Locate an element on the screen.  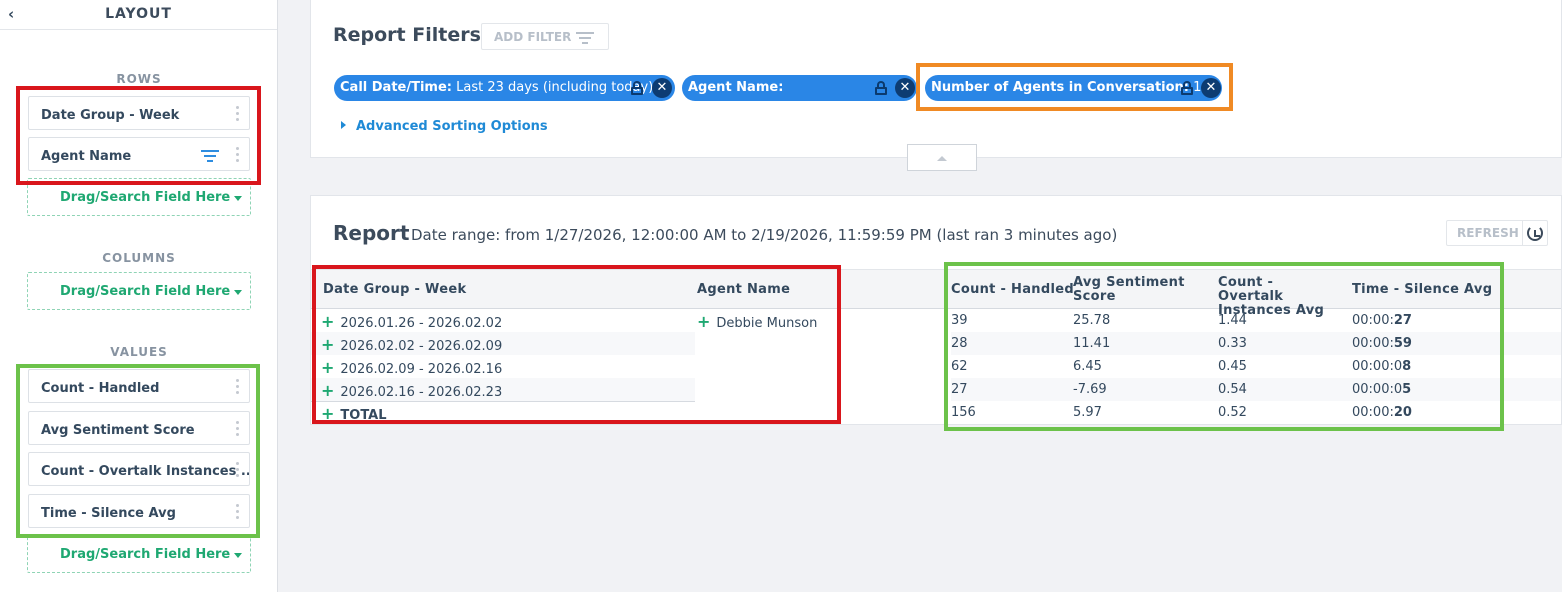
sentiment-value: -7.69 is located at coordinates (1090, 389).